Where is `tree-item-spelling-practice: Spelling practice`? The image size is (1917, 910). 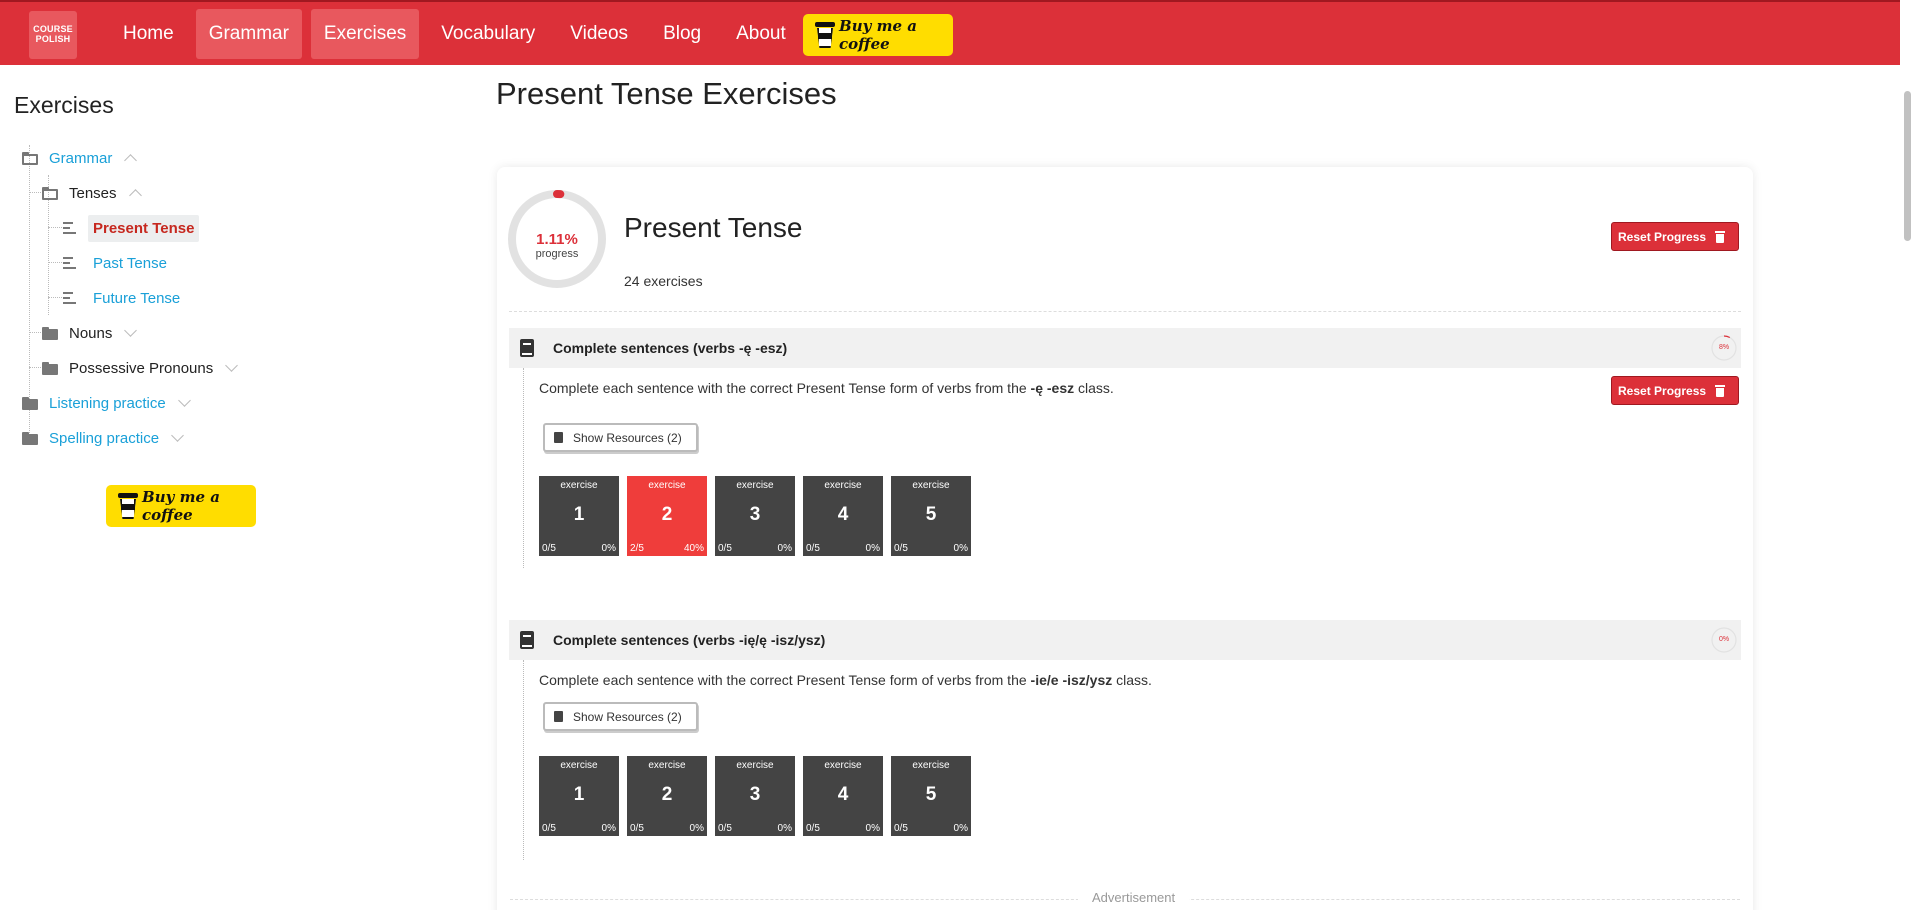
tree-item-spelling-practice: Spelling practice is located at coordinates (103, 438).